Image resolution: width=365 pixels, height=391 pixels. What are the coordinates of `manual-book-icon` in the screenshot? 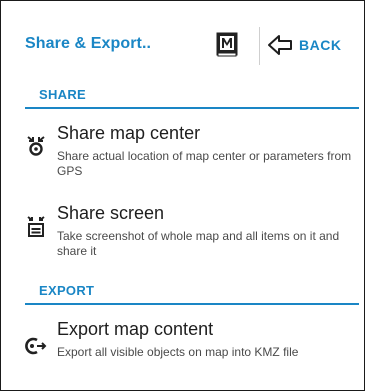 It's located at (227, 44).